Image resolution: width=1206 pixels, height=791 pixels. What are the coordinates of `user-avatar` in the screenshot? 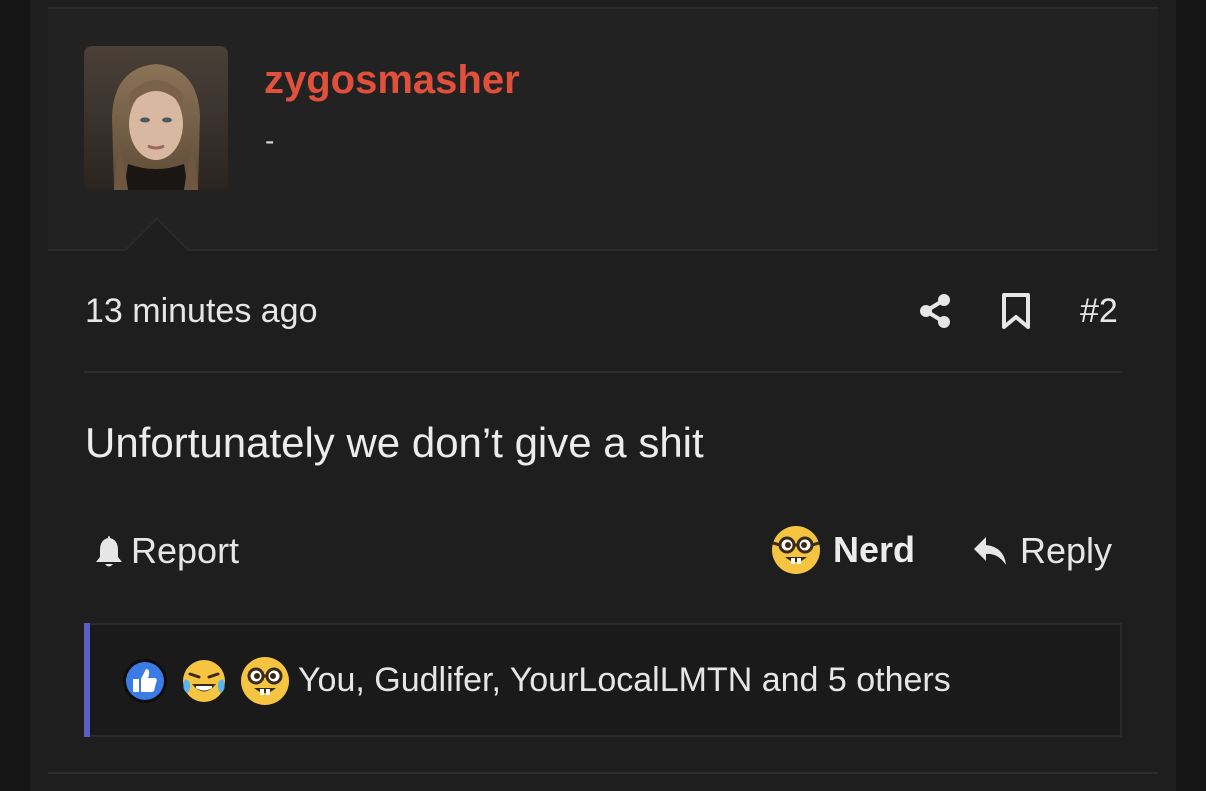 It's located at (156, 118).